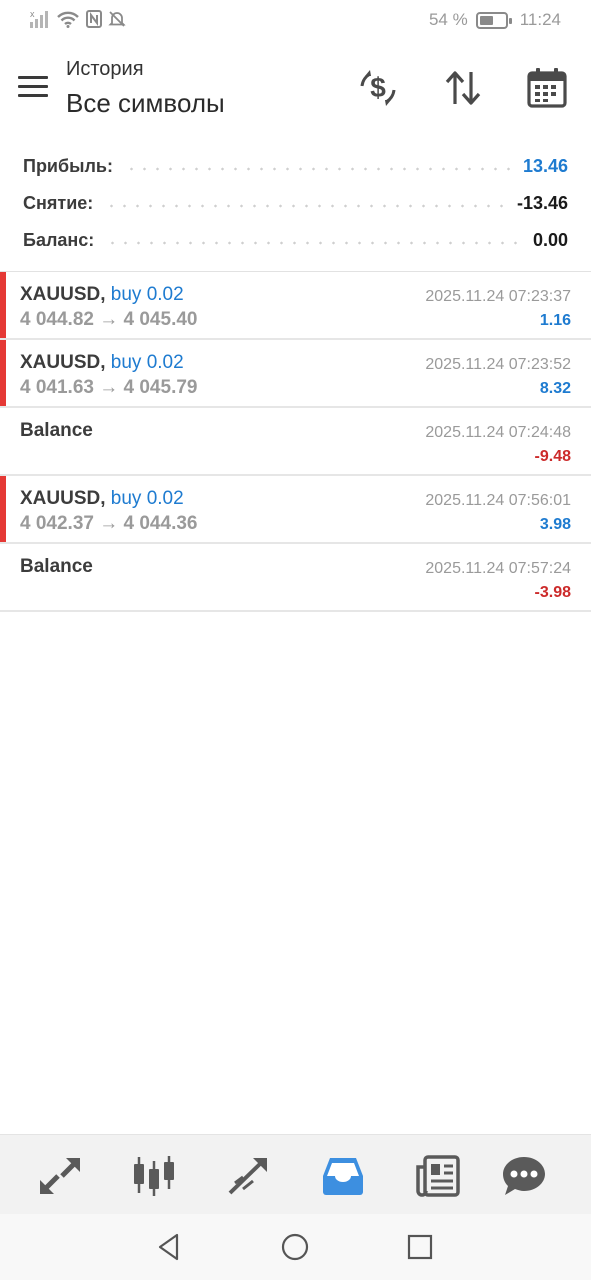 This screenshot has height=1280, width=591. I want to click on deal-time: 2025.11.24 07:23:37, so click(498, 296).